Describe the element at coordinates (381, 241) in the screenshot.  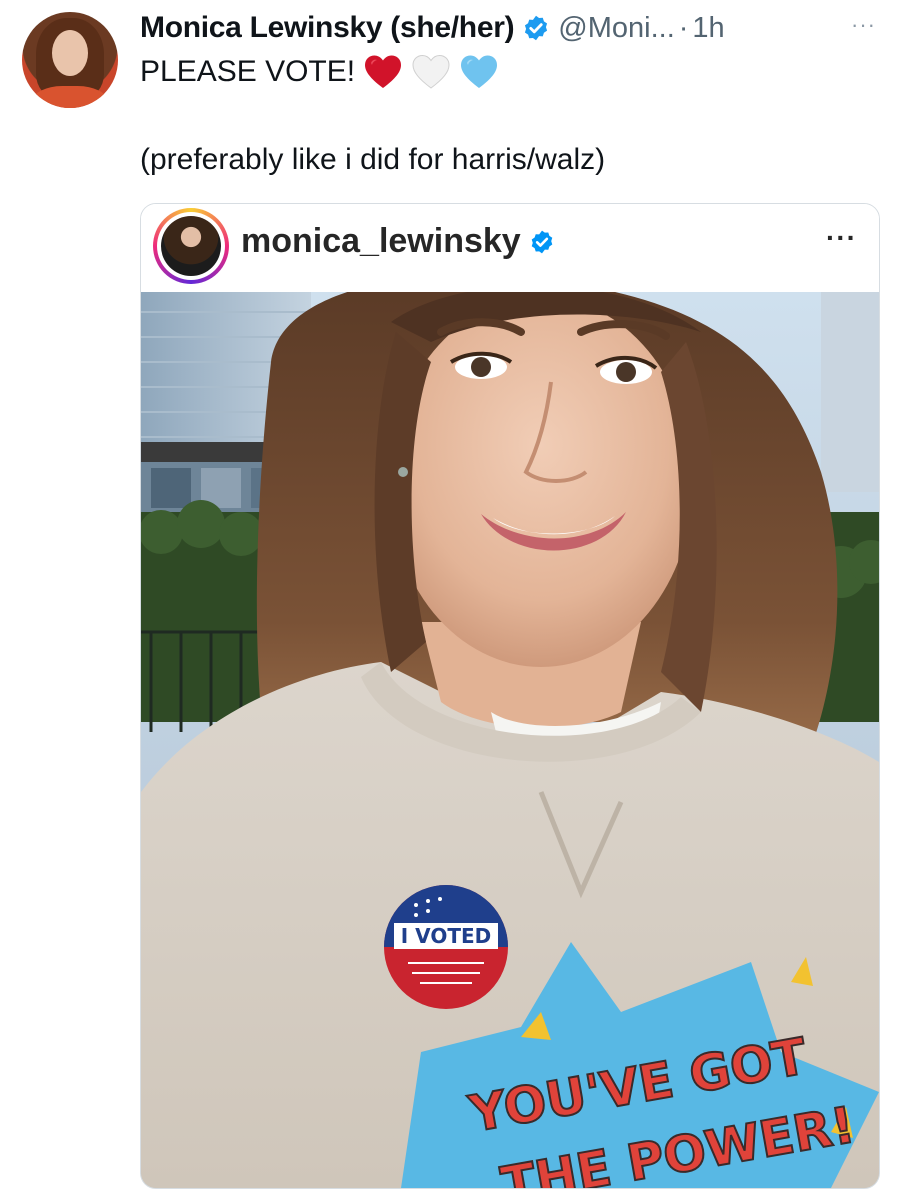
I see `instagram-username: monica_lewinsky` at that location.